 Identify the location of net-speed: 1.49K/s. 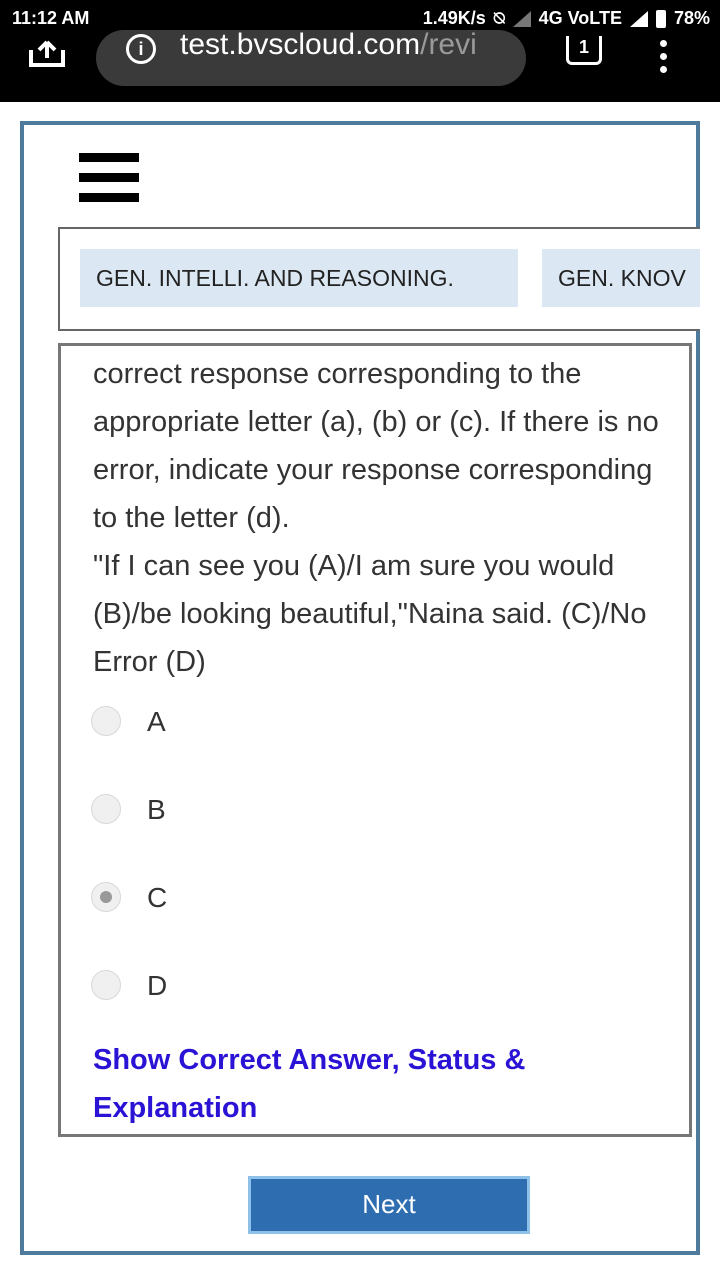
(454, 18).